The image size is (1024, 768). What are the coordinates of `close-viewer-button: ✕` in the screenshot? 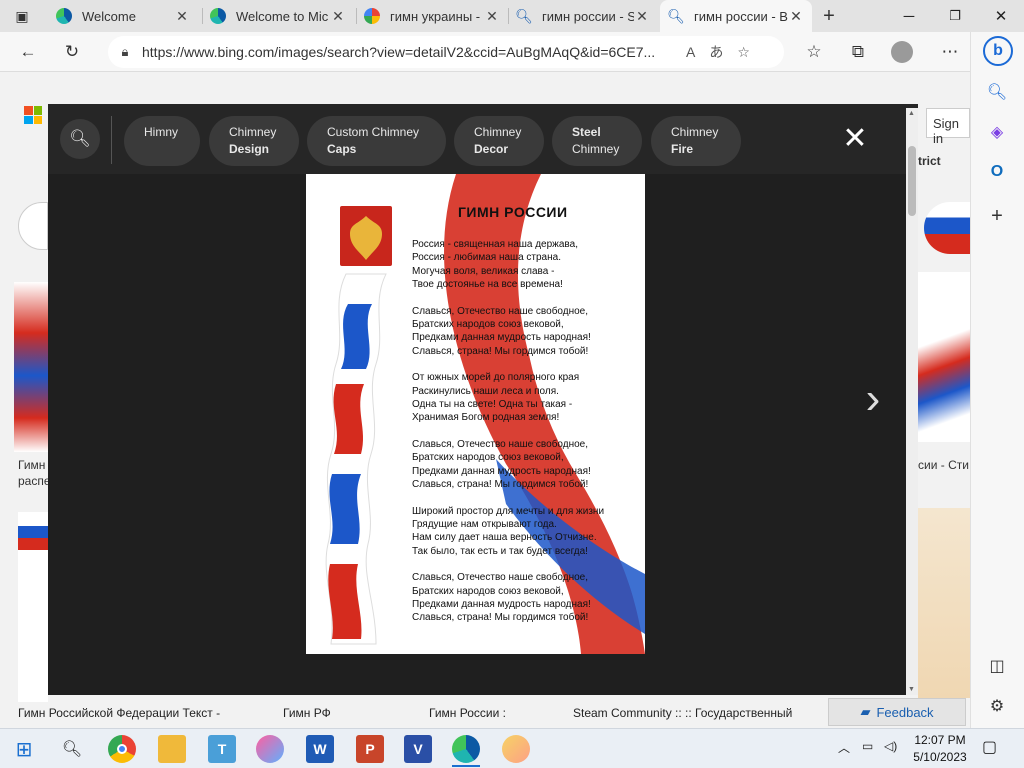 It's located at (855, 139).